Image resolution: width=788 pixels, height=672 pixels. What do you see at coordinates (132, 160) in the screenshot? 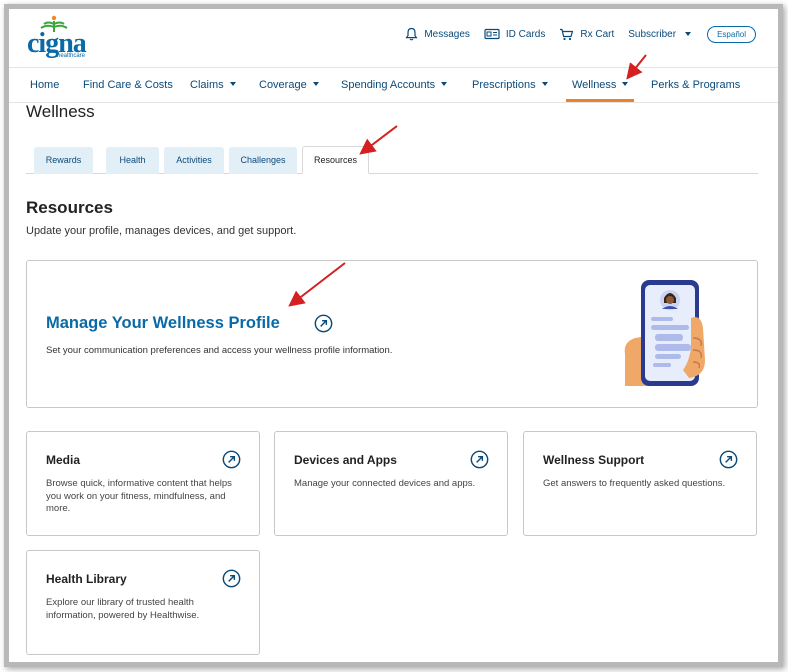
I see `tab-health: Health` at bounding box center [132, 160].